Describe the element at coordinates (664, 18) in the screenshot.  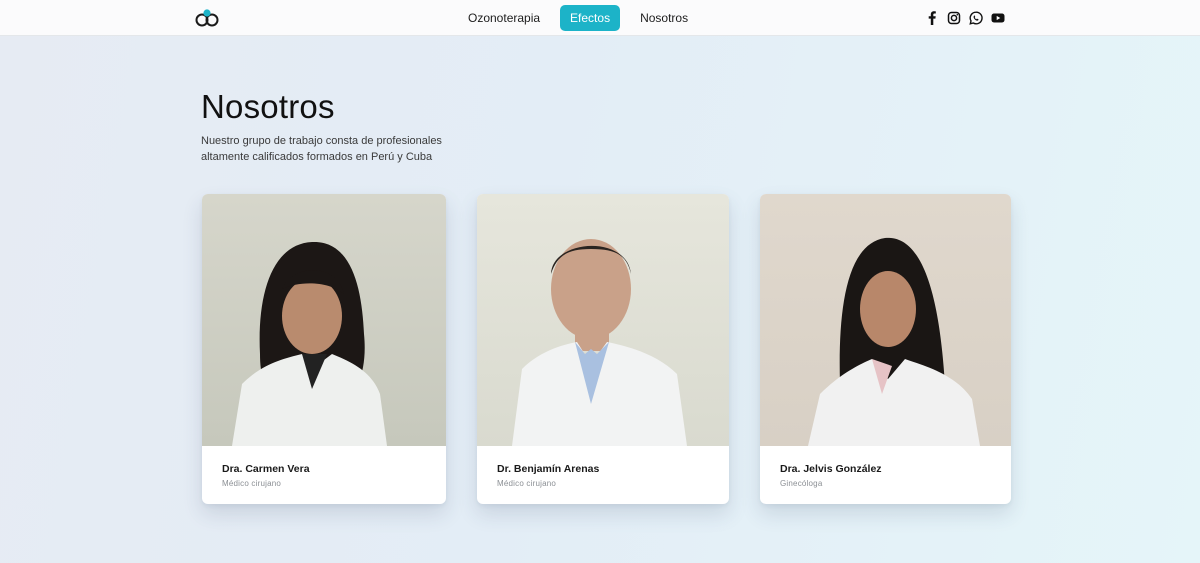
I see `nav-nosotros: Nosotros` at that location.